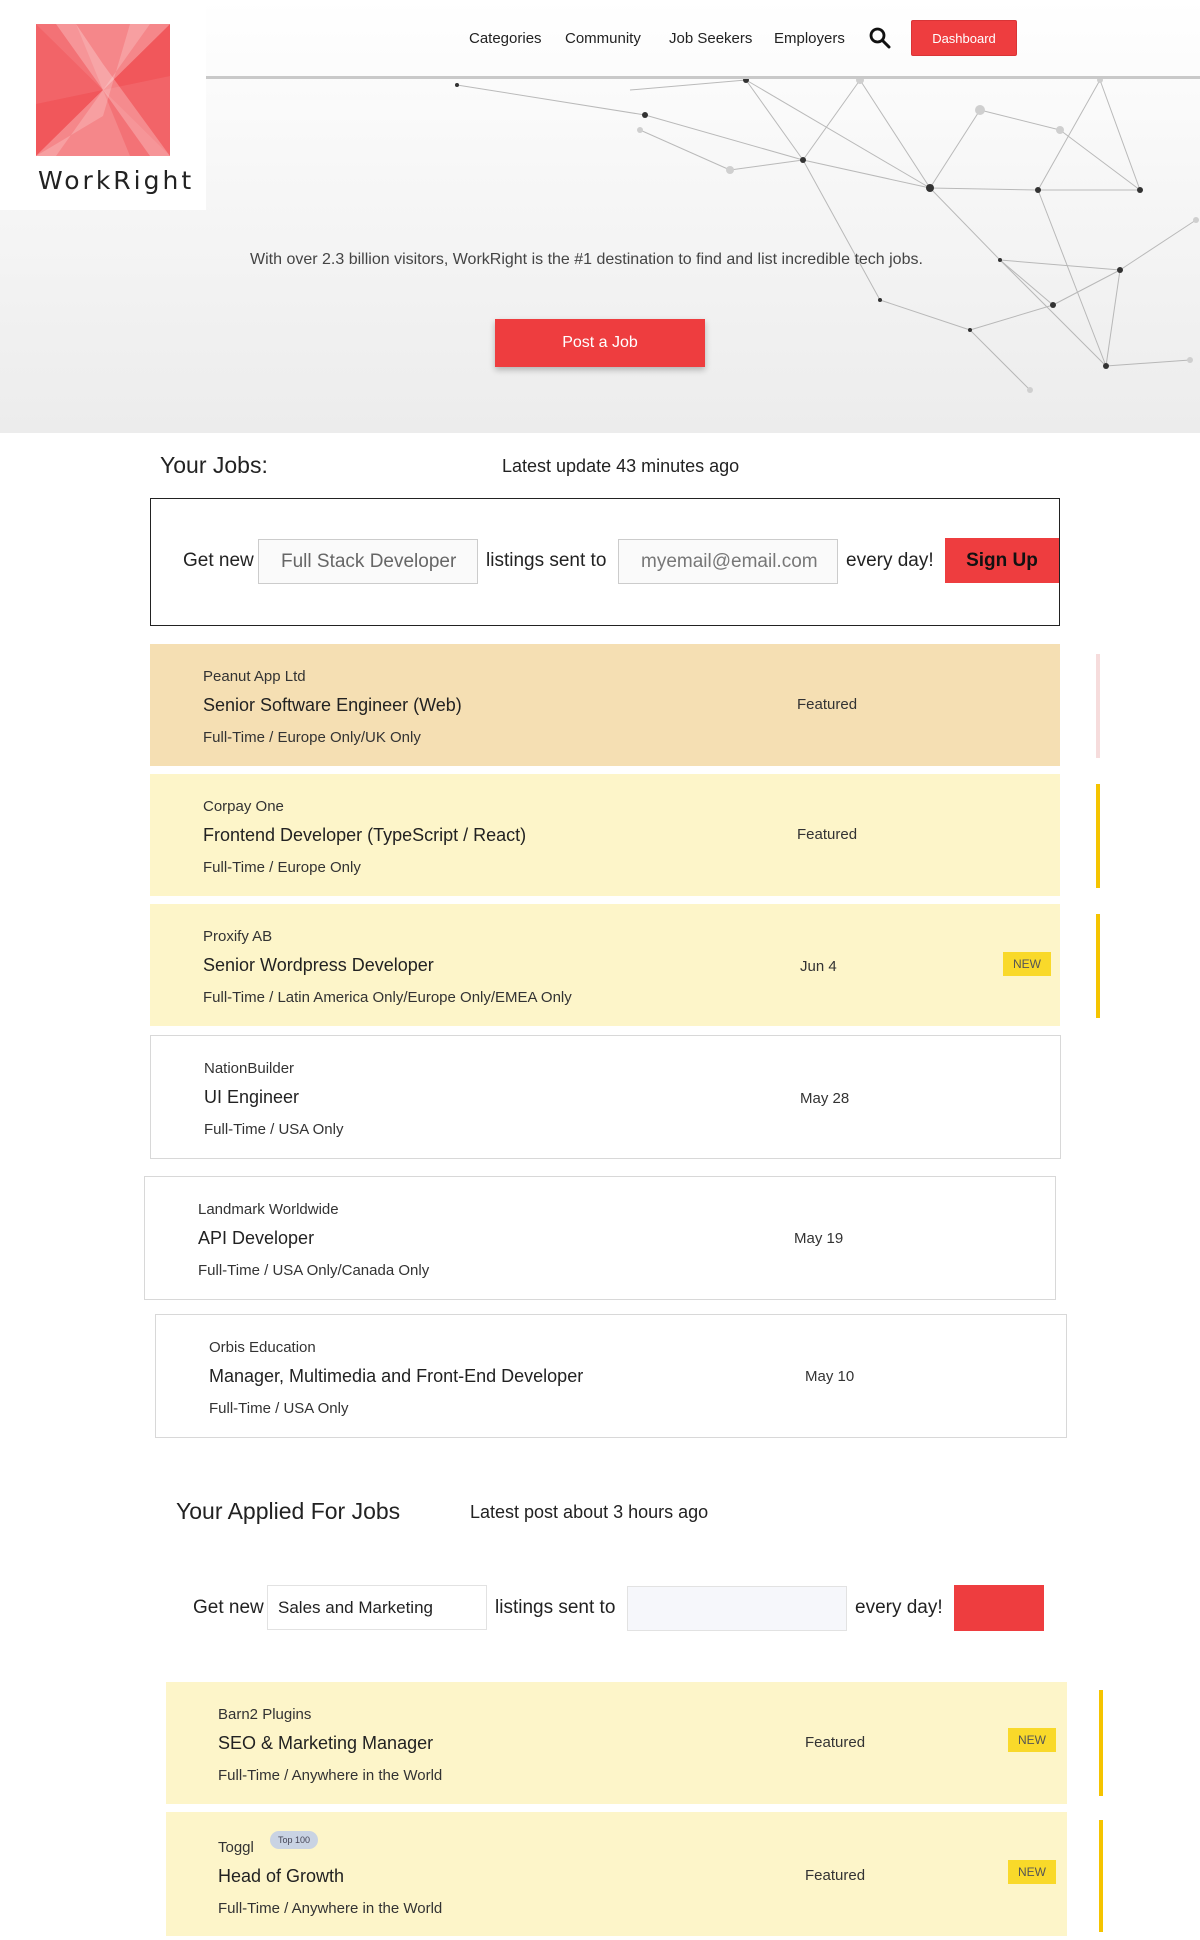 The width and height of the screenshot is (1200, 1940). What do you see at coordinates (603, 38) in the screenshot?
I see `nav-community: Community` at bounding box center [603, 38].